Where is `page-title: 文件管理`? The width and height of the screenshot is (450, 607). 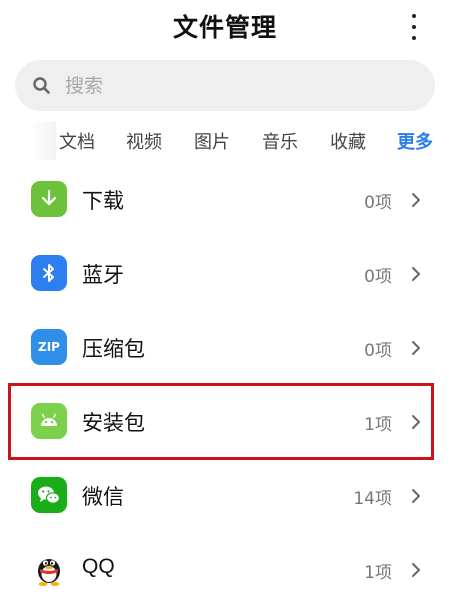
page-title: 文件管理 is located at coordinates (224, 27).